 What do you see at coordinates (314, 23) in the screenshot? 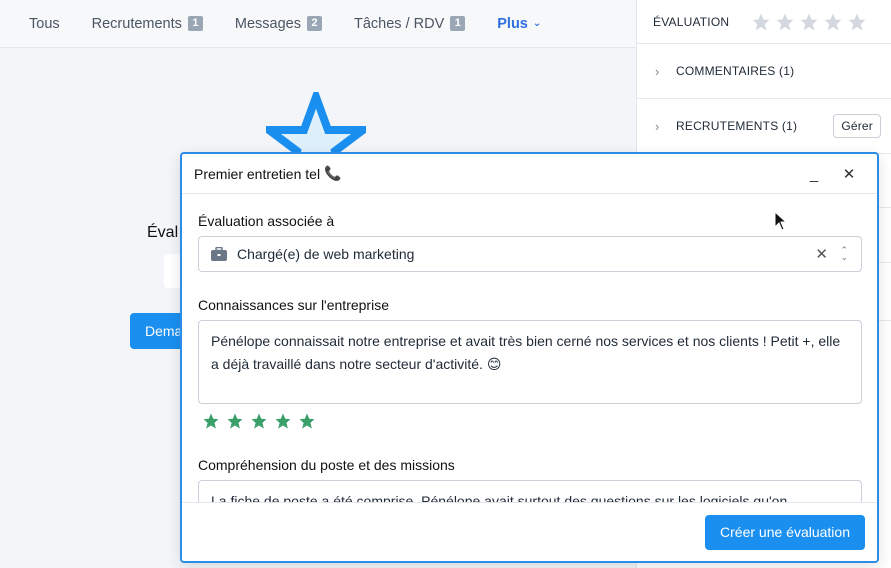
I see `tab-count-badge: 2` at bounding box center [314, 23].